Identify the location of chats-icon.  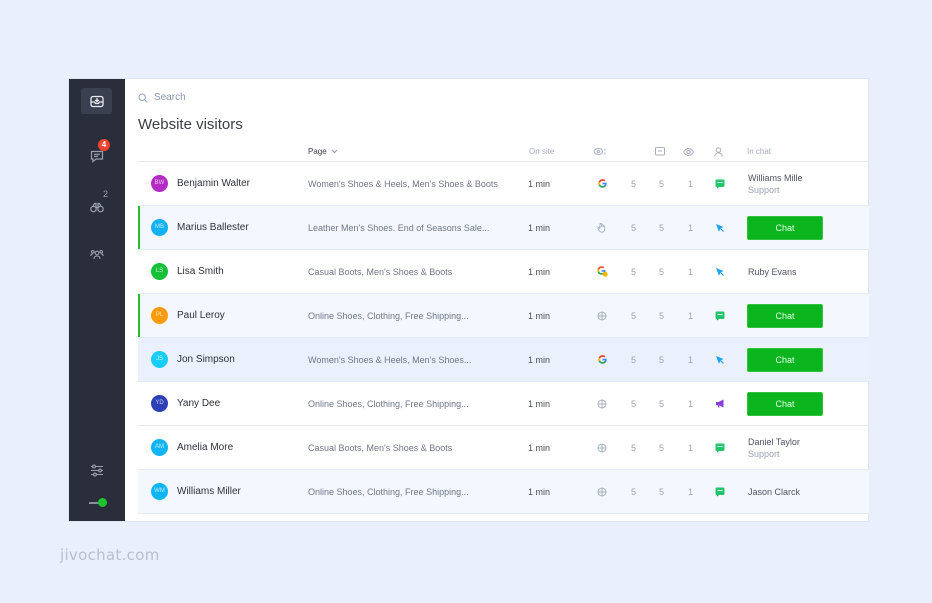
(660, 151).